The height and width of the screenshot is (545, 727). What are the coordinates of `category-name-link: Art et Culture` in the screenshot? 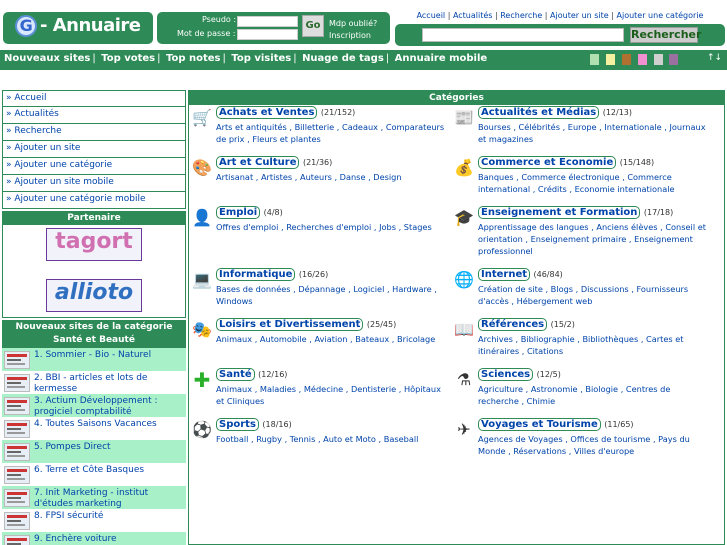 It's located at (258, 162).